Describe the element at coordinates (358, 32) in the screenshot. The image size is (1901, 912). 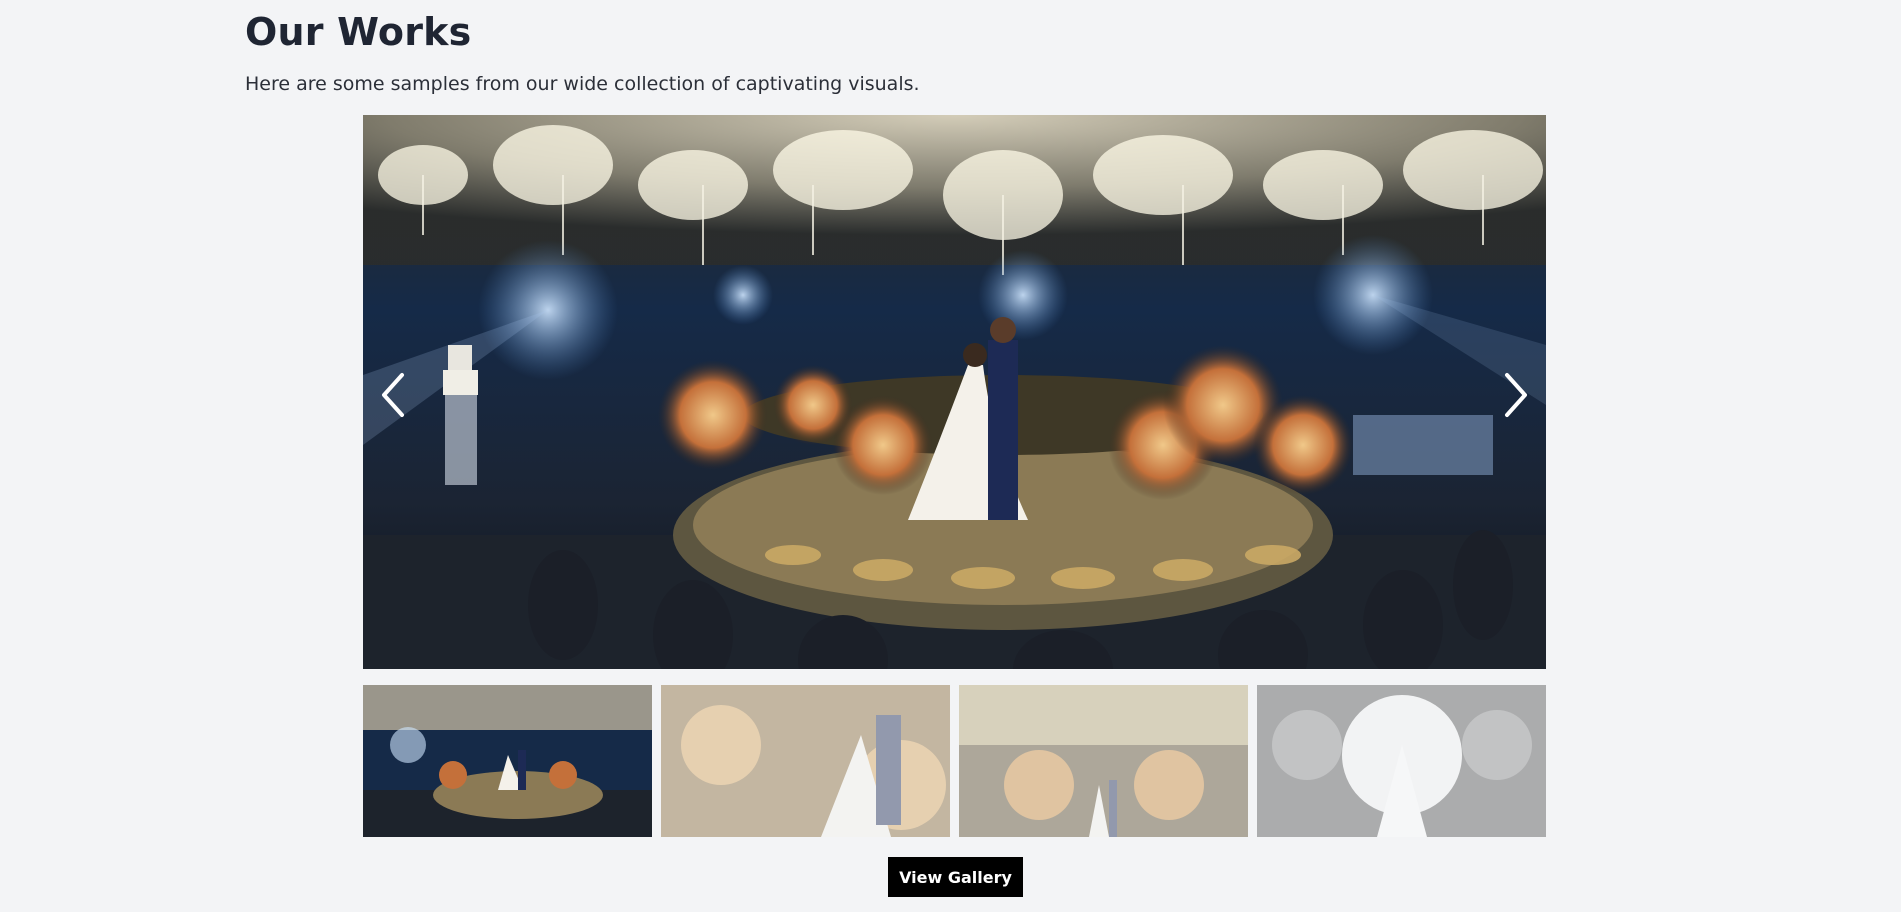
I see `section-title: Our Works` at that location.